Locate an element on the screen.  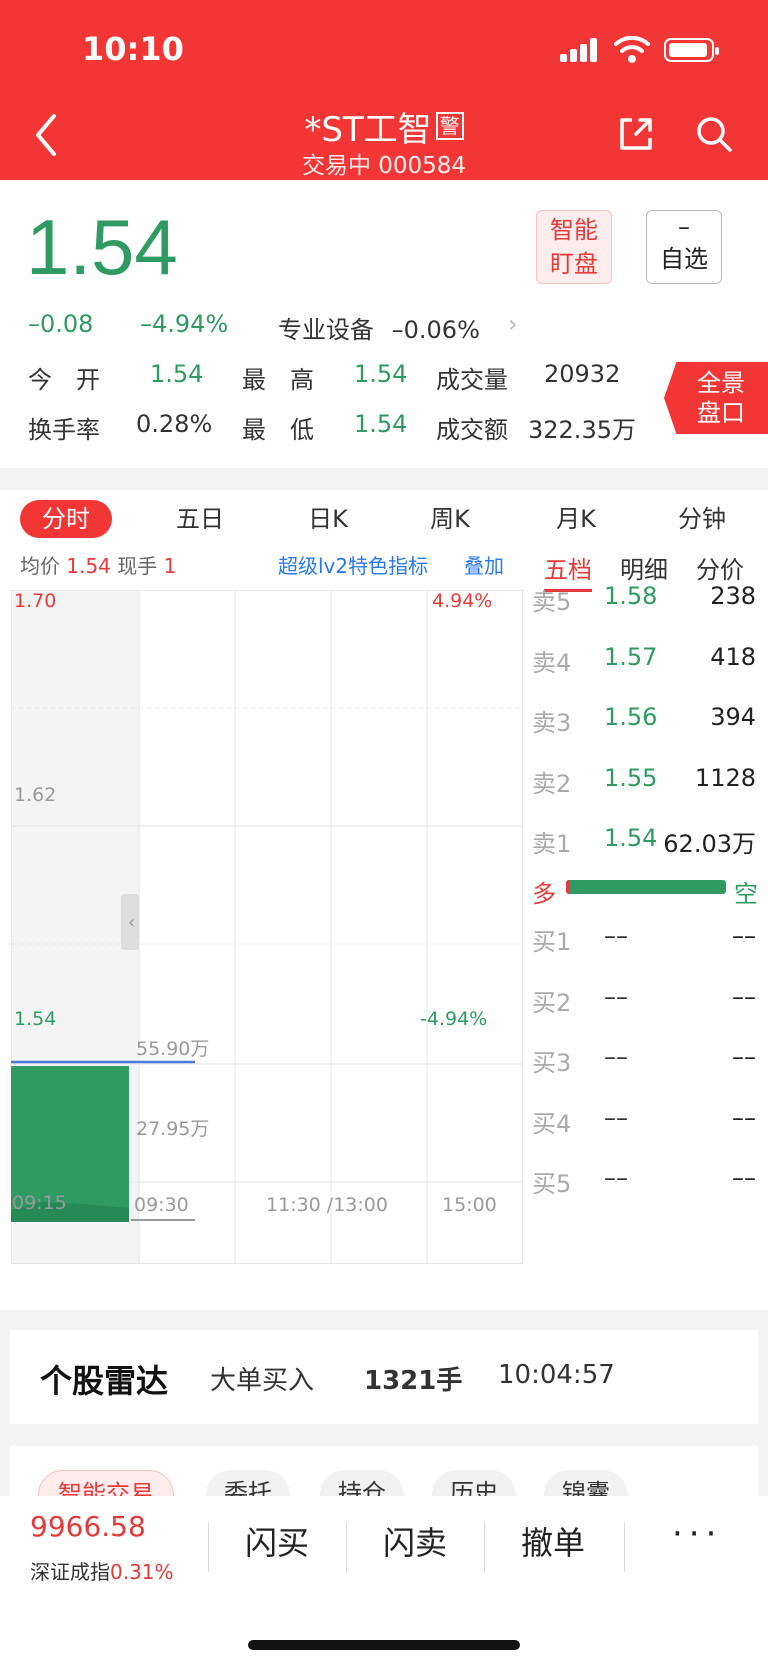
level-name: 卖1 is located at coordinates (552, 844).